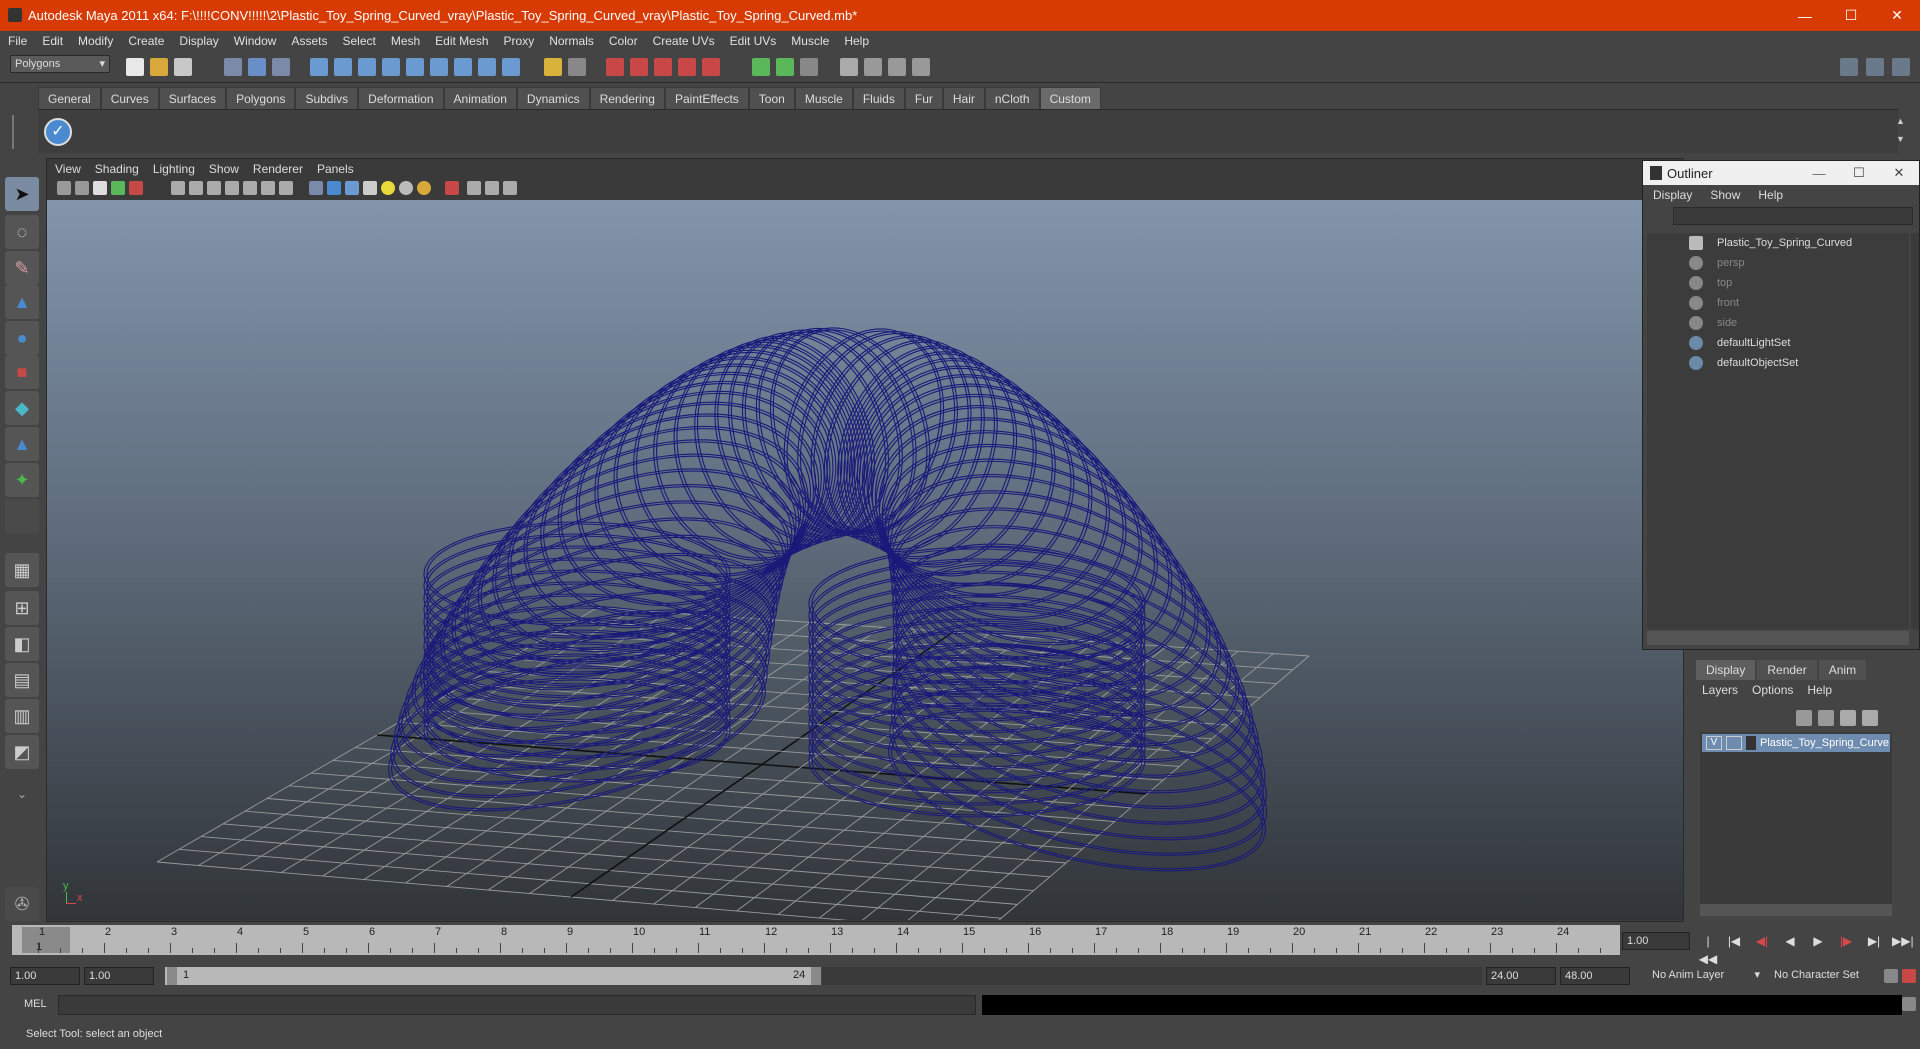 The height and width of the screenshot is (1049, 1920). What do you see at coordinates (64, 188) in the screenshot?
I see `camera-select-icon` at bounding box center [64, 188].